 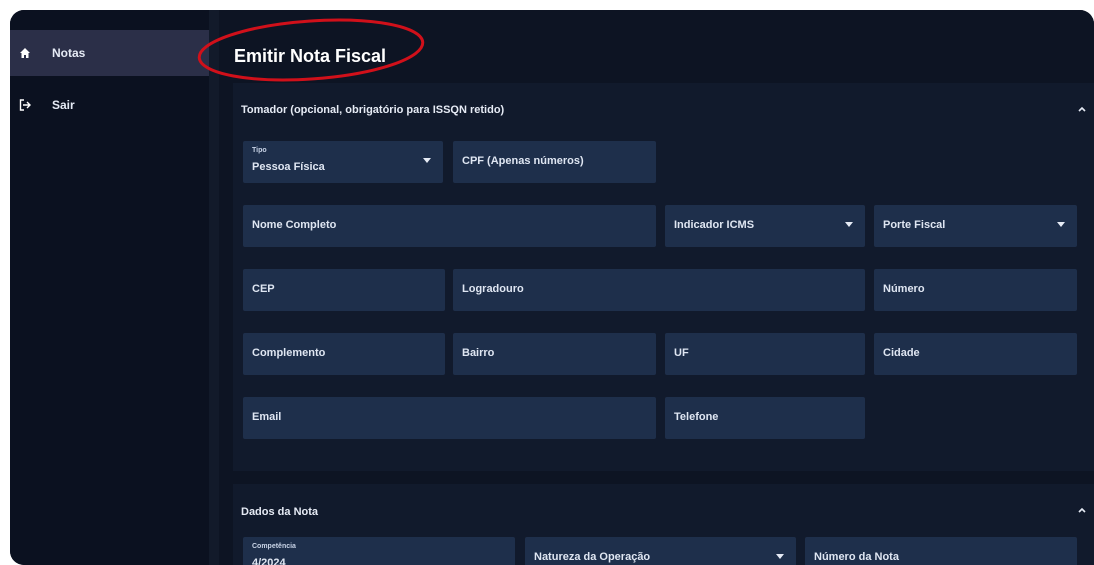 What do you see at coordinates (696, 417) in the screenshot?
I see `telefone-label: Telefone` at bounding box center [696, 417].